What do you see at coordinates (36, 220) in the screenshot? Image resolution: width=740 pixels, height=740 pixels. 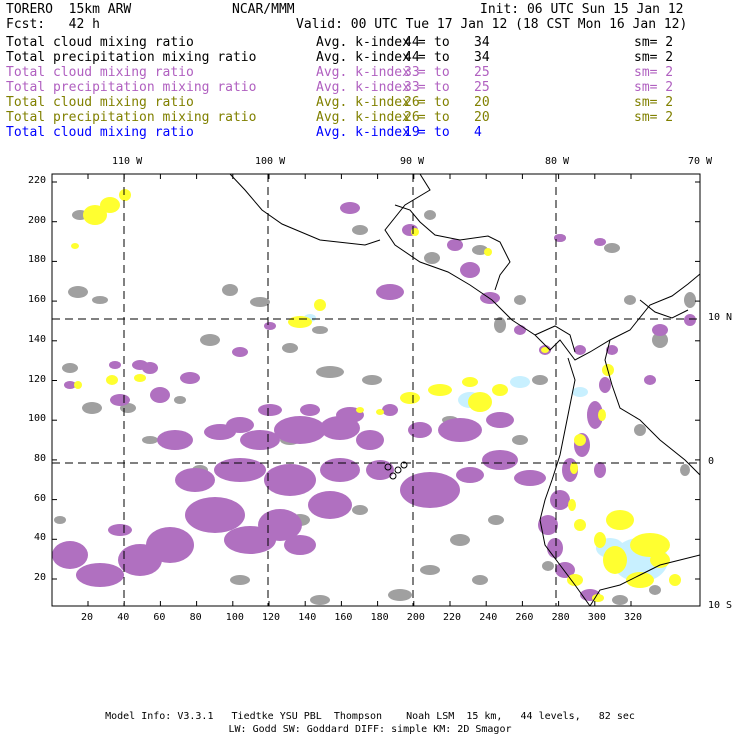 I see `y-tick-label: 200` at bounding box center [36, 220].